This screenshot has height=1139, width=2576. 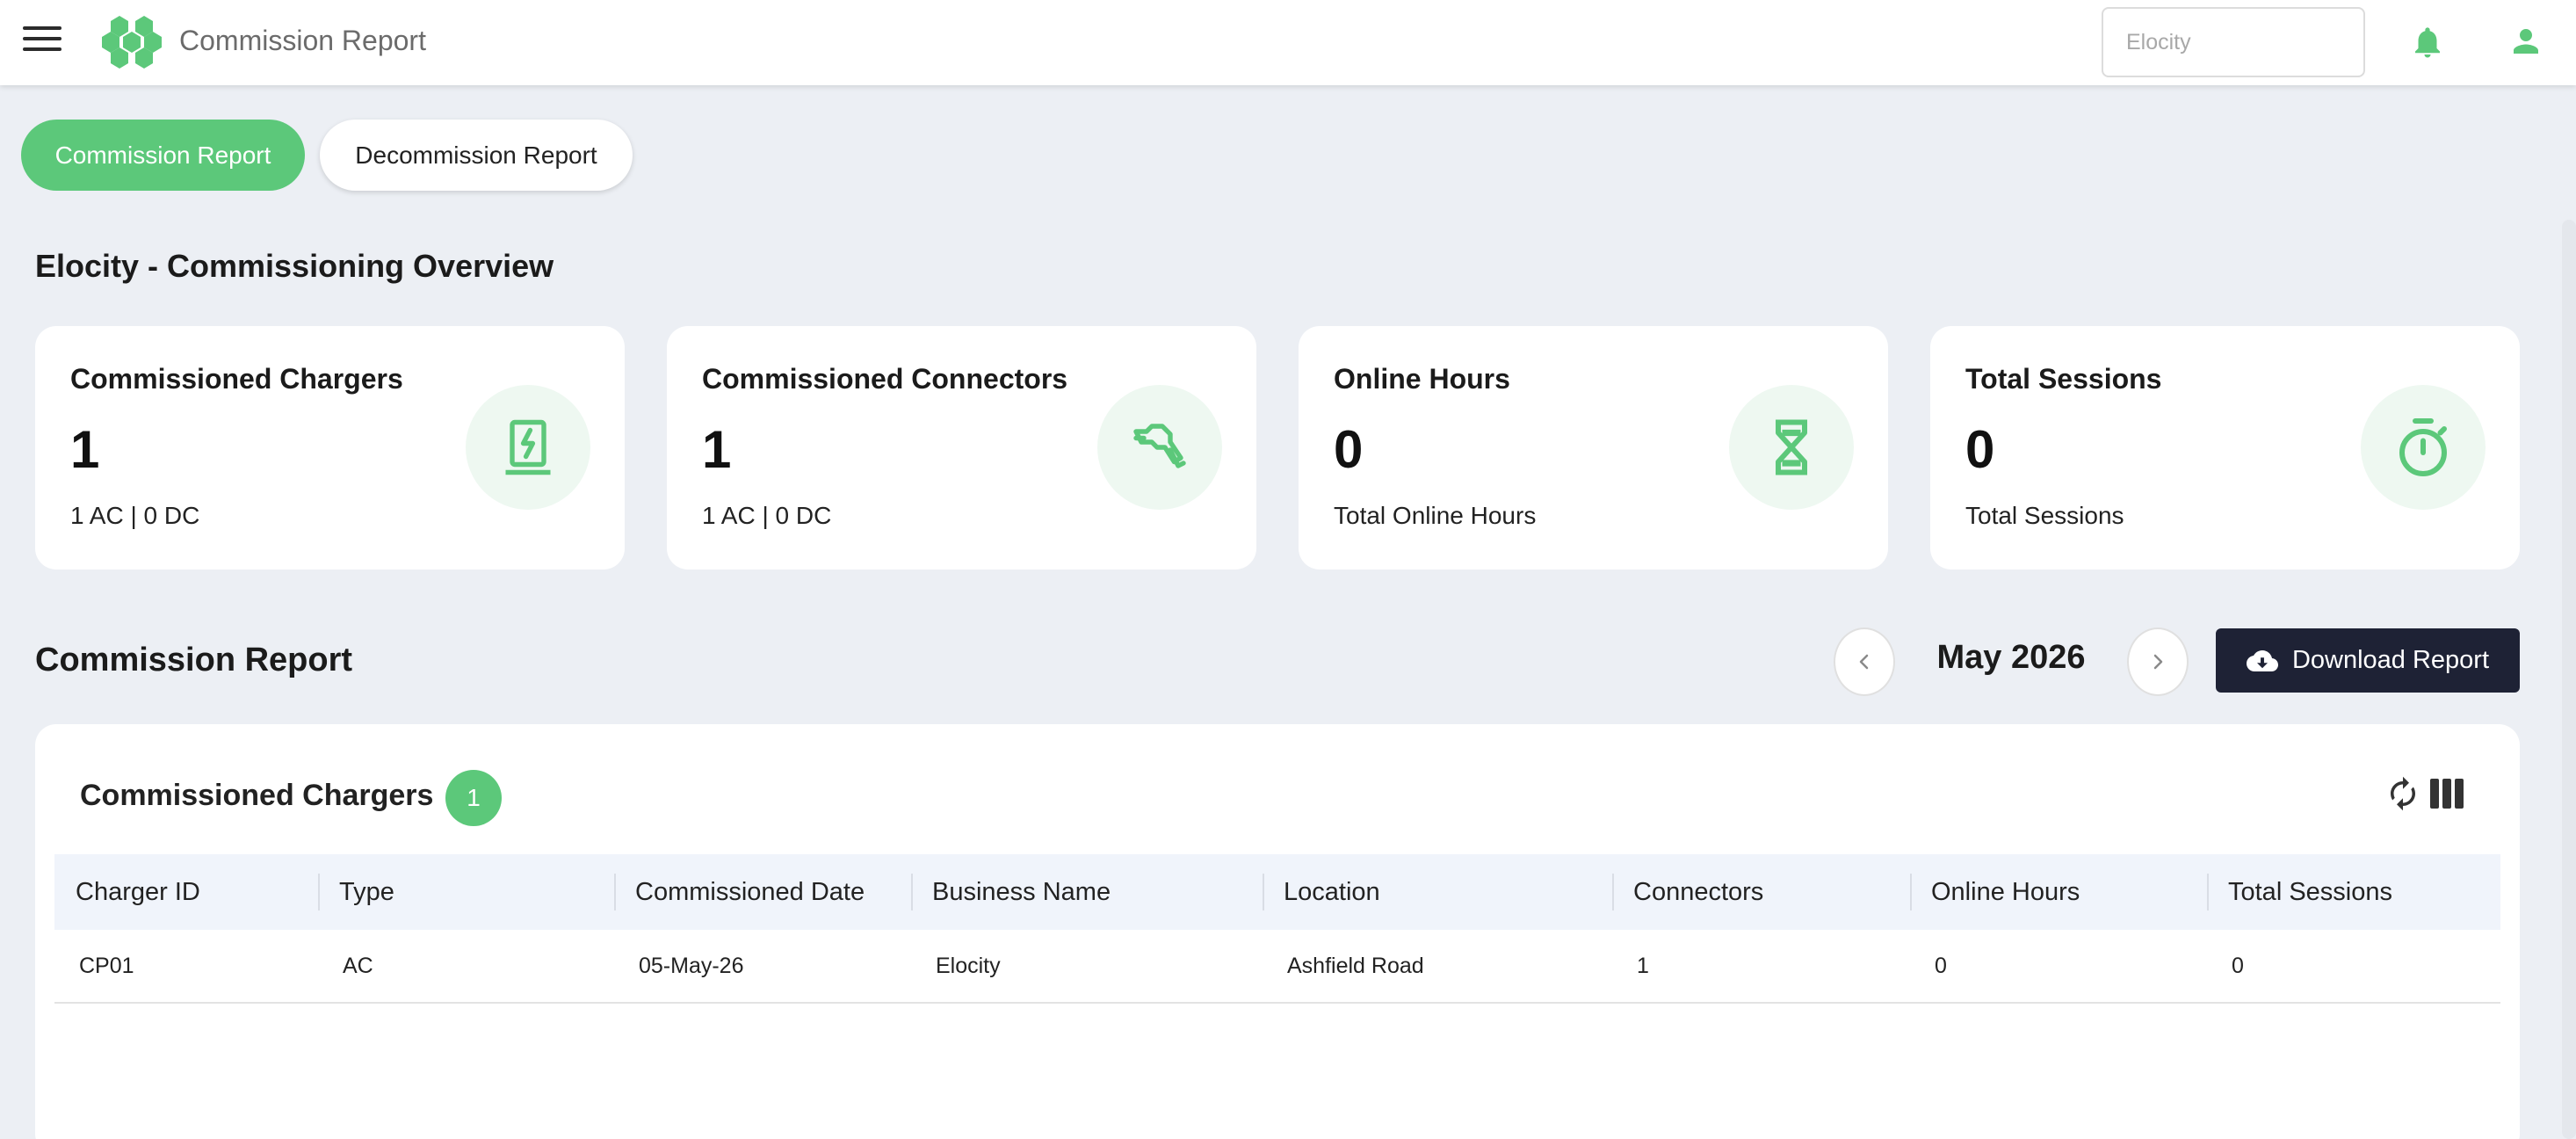 I want to click on tab-decommission-report: Decommission Report, so click(x=476, y=155).